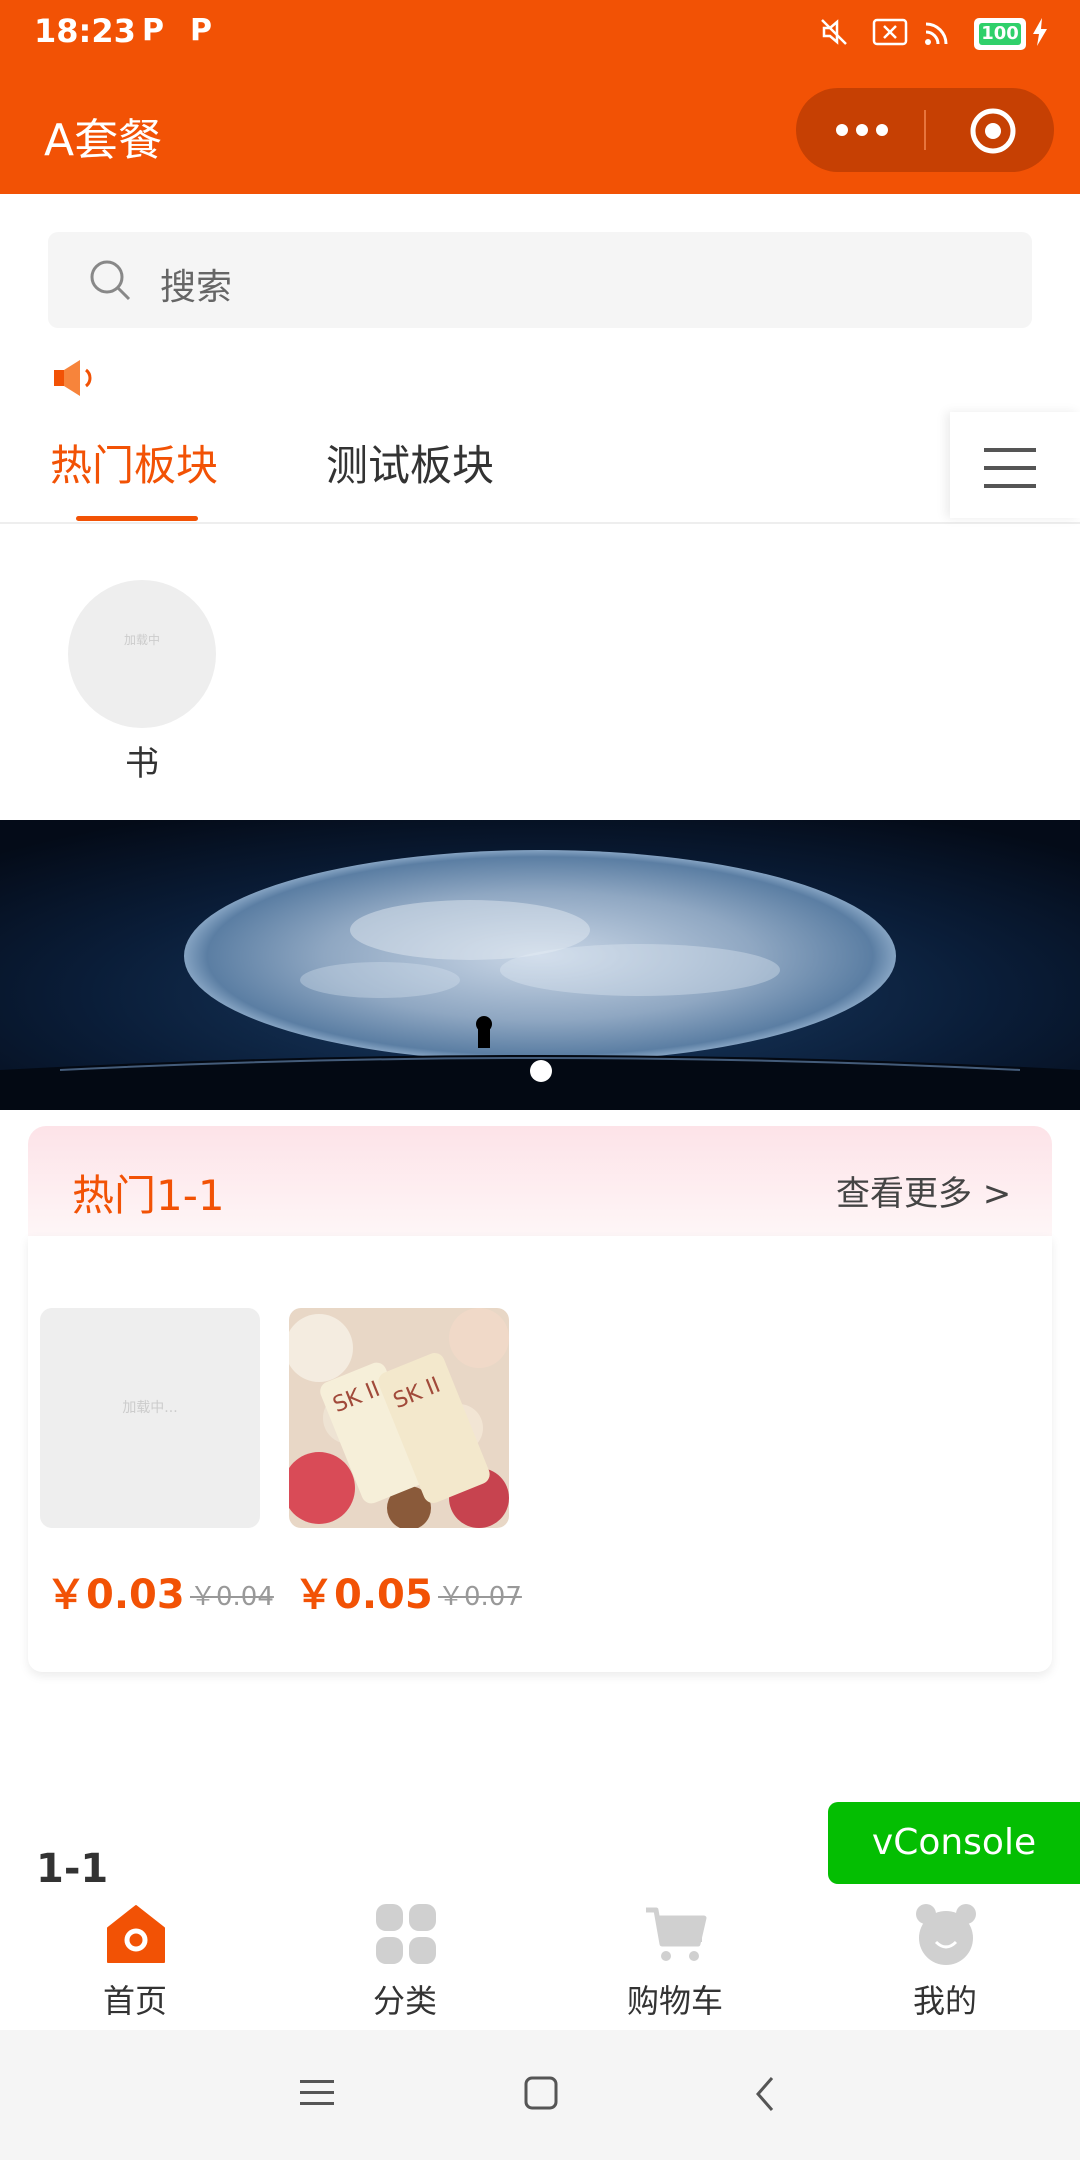 The height and width of the screenshot is (2160, 1080). I want to click on view-more-link: 查看更多 >, so click(923, 1190).